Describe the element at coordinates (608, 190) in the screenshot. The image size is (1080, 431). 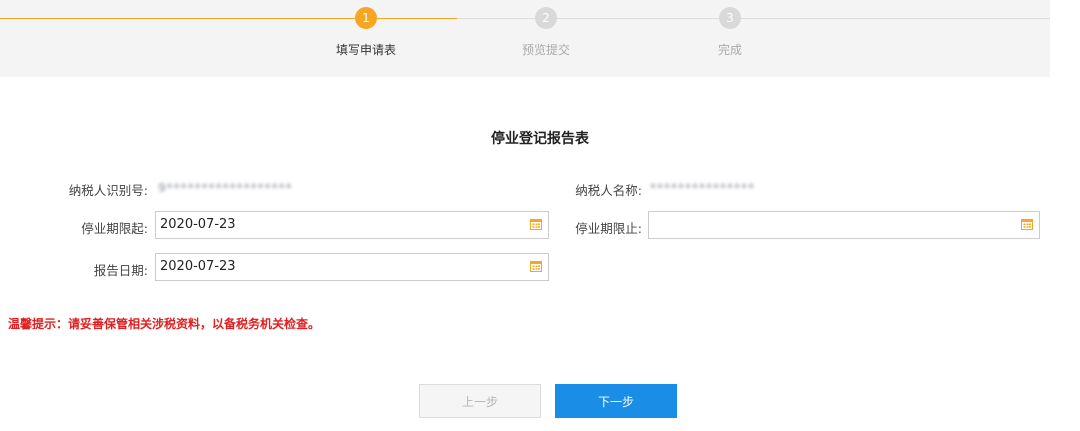
I see `taxpayer-name-label: 纳税人名称:` at that location.